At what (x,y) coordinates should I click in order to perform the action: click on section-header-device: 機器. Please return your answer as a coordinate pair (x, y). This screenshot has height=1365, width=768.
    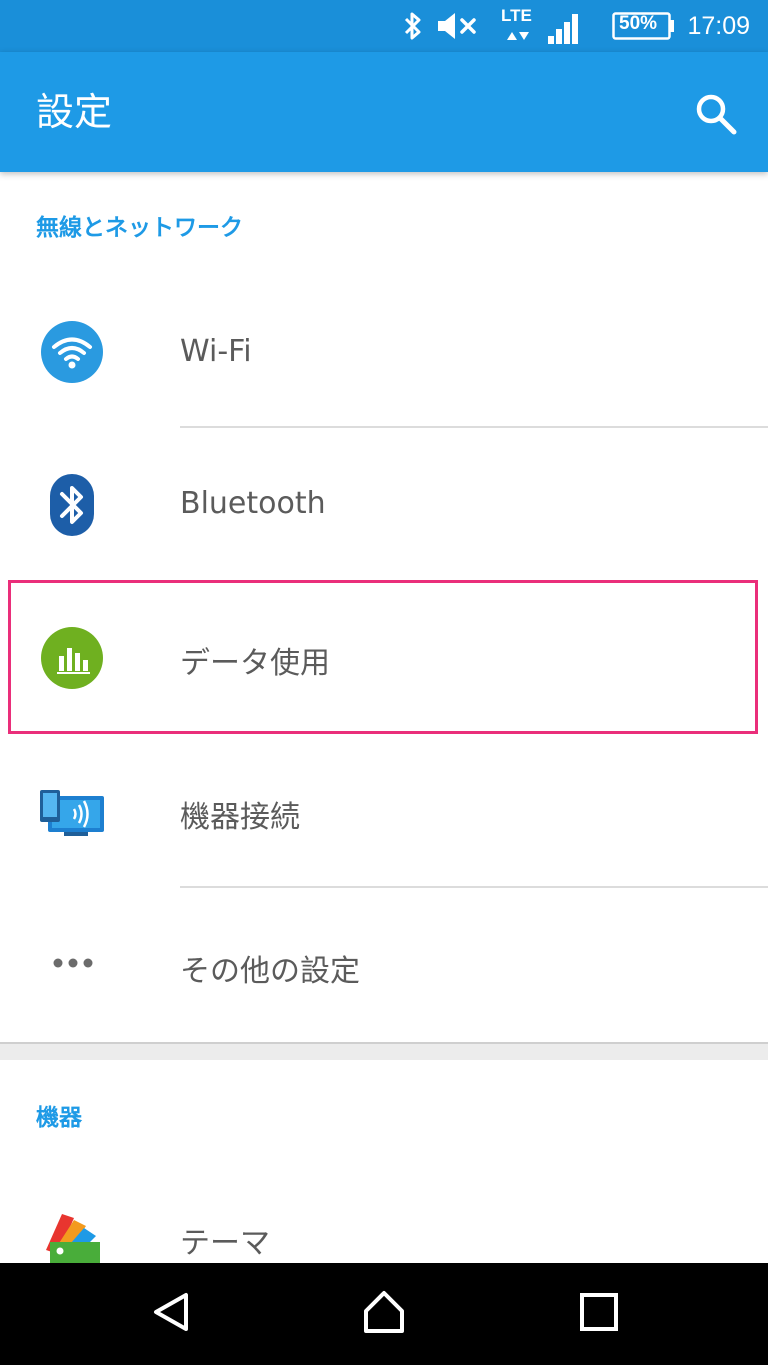
    Looking at the image, I should click on (59, 1118).